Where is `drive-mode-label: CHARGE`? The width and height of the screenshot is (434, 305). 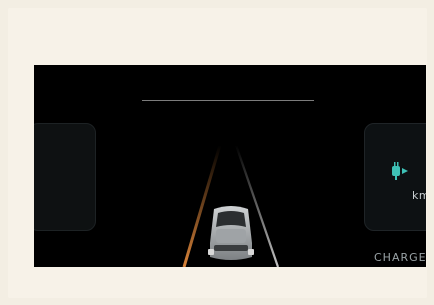 drive-mode-label: CHARGE is located at coordinates (400, 257).